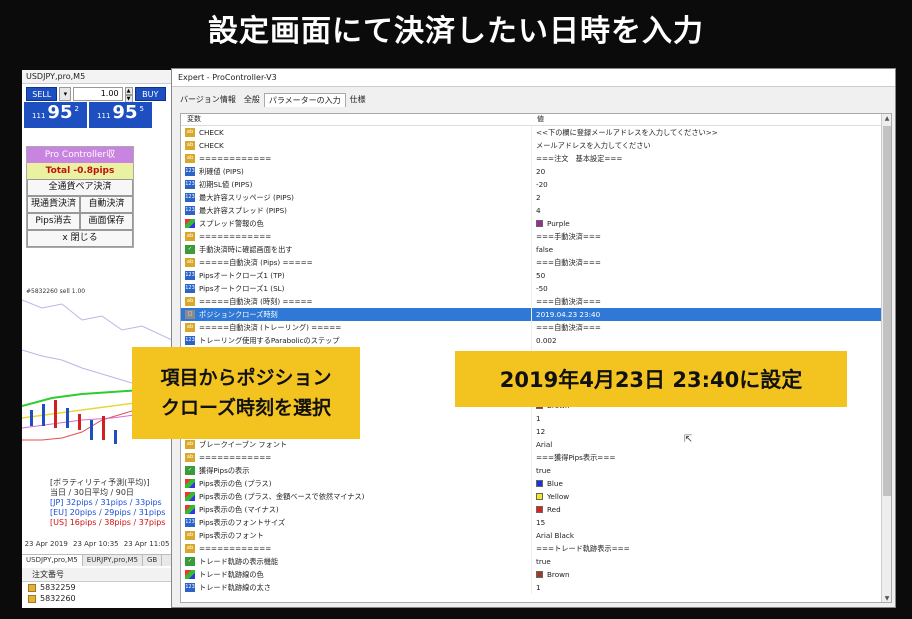 The image size is (912, 619). I want to click on parameter-row: 123 最大許容スリッページ (PIPS) 2, so click(536, 197).